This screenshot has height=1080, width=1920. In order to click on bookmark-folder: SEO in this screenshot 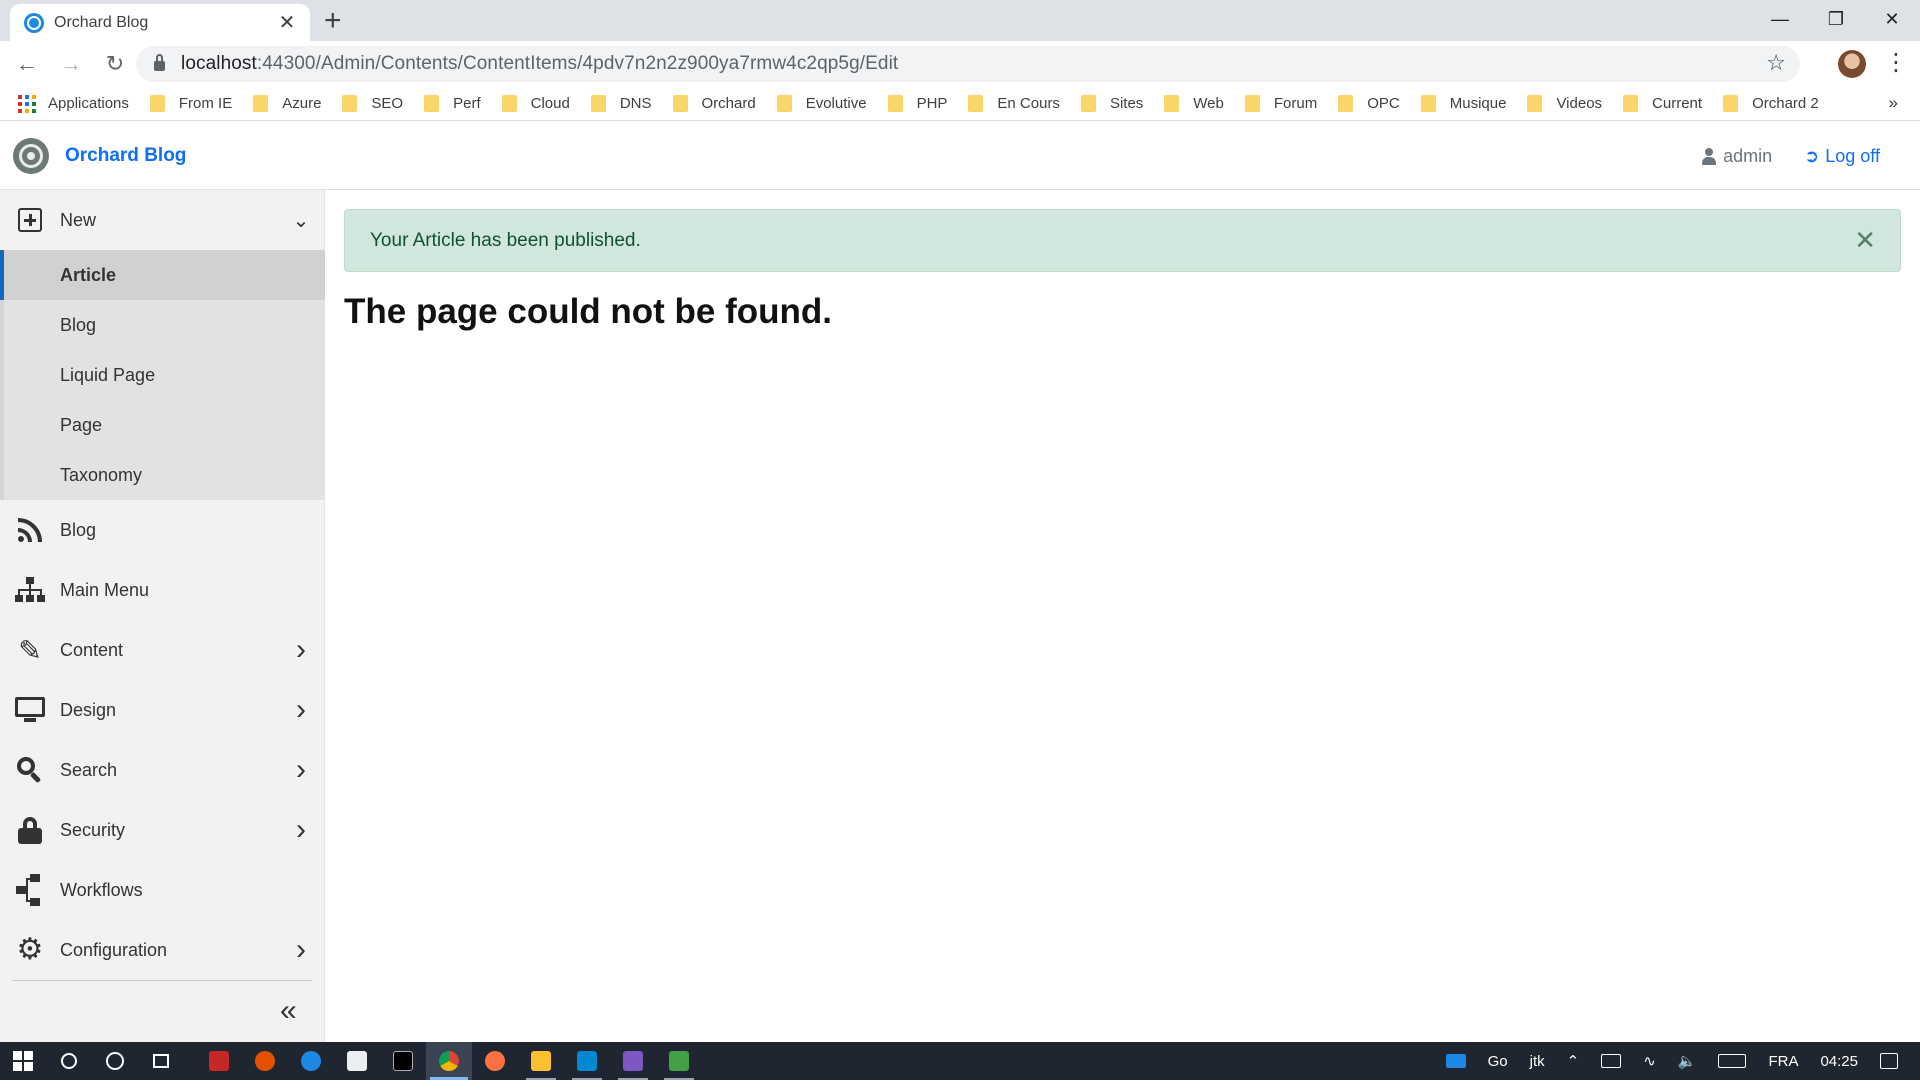, I will do `click(372, 103)`.